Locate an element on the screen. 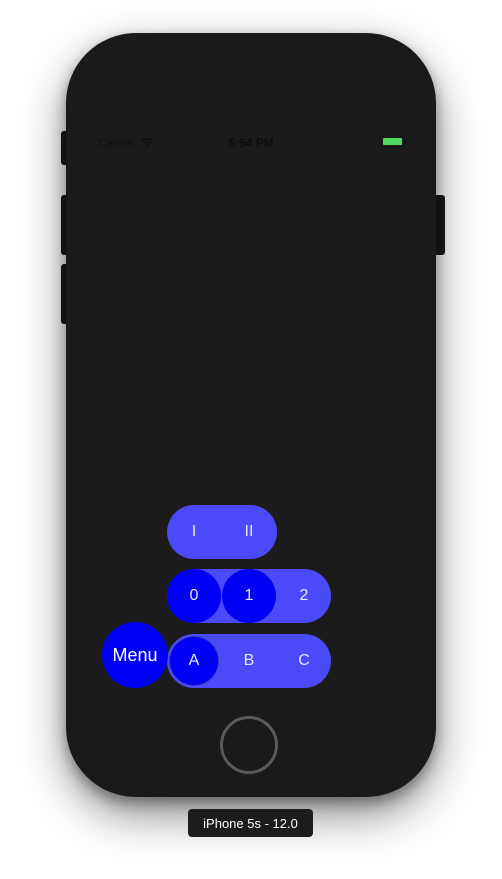 The image size is (502, 879). segment-roman-ii: II is located at coordinates (249, 532).